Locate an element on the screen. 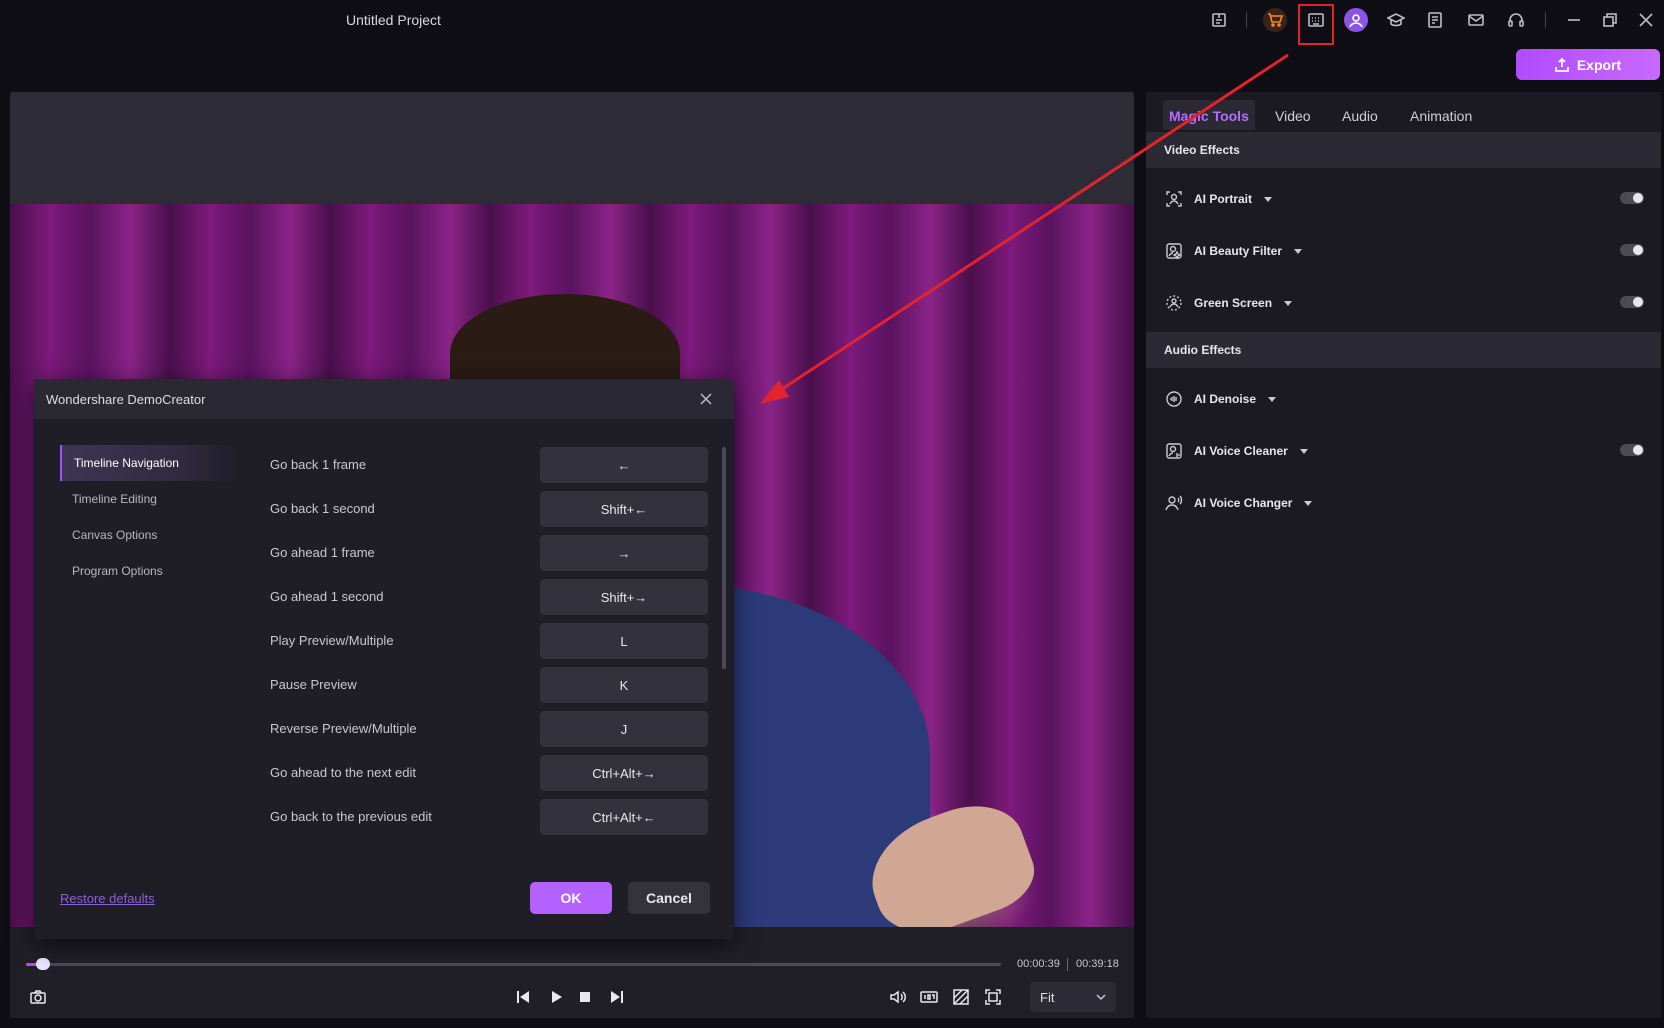  publish-icon is located at coordinates (1219, 20).